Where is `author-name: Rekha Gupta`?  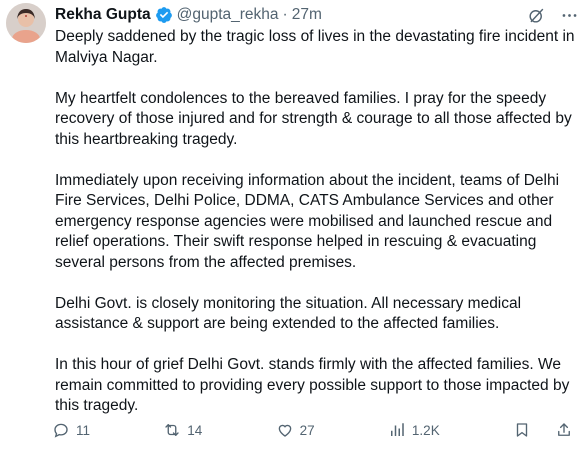 author-name: Rekha Gupta is located at coordinates (103, 15).